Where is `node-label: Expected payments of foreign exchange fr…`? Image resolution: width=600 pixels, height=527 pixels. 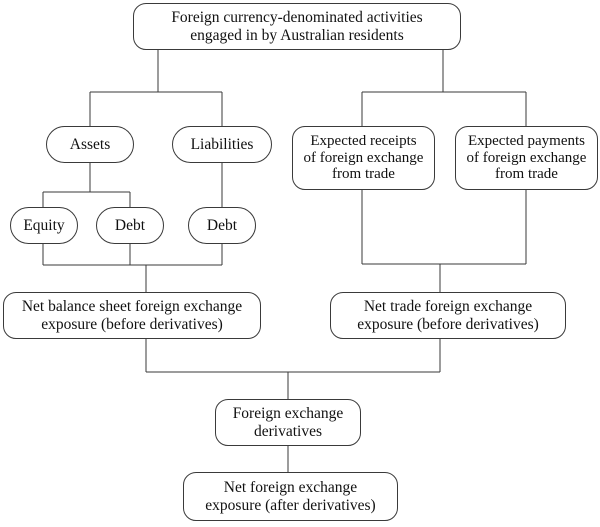
node-label: Expected payments of foreign exchange fr… is located at coordinates (526, 157).